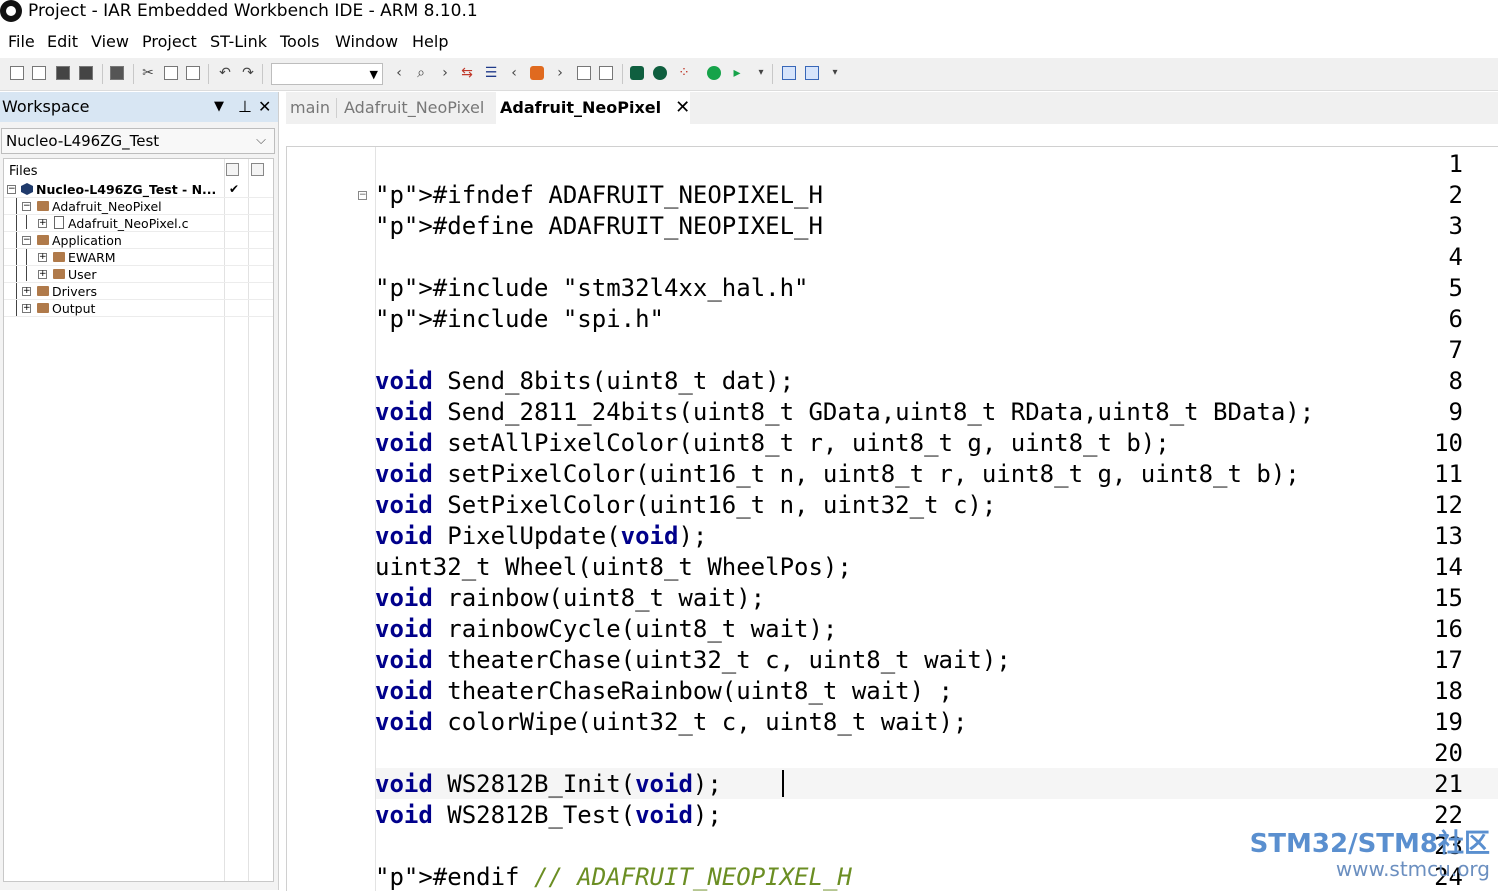 The image size is (1498, 893). I want to click on save-icon, so click(63, 73).